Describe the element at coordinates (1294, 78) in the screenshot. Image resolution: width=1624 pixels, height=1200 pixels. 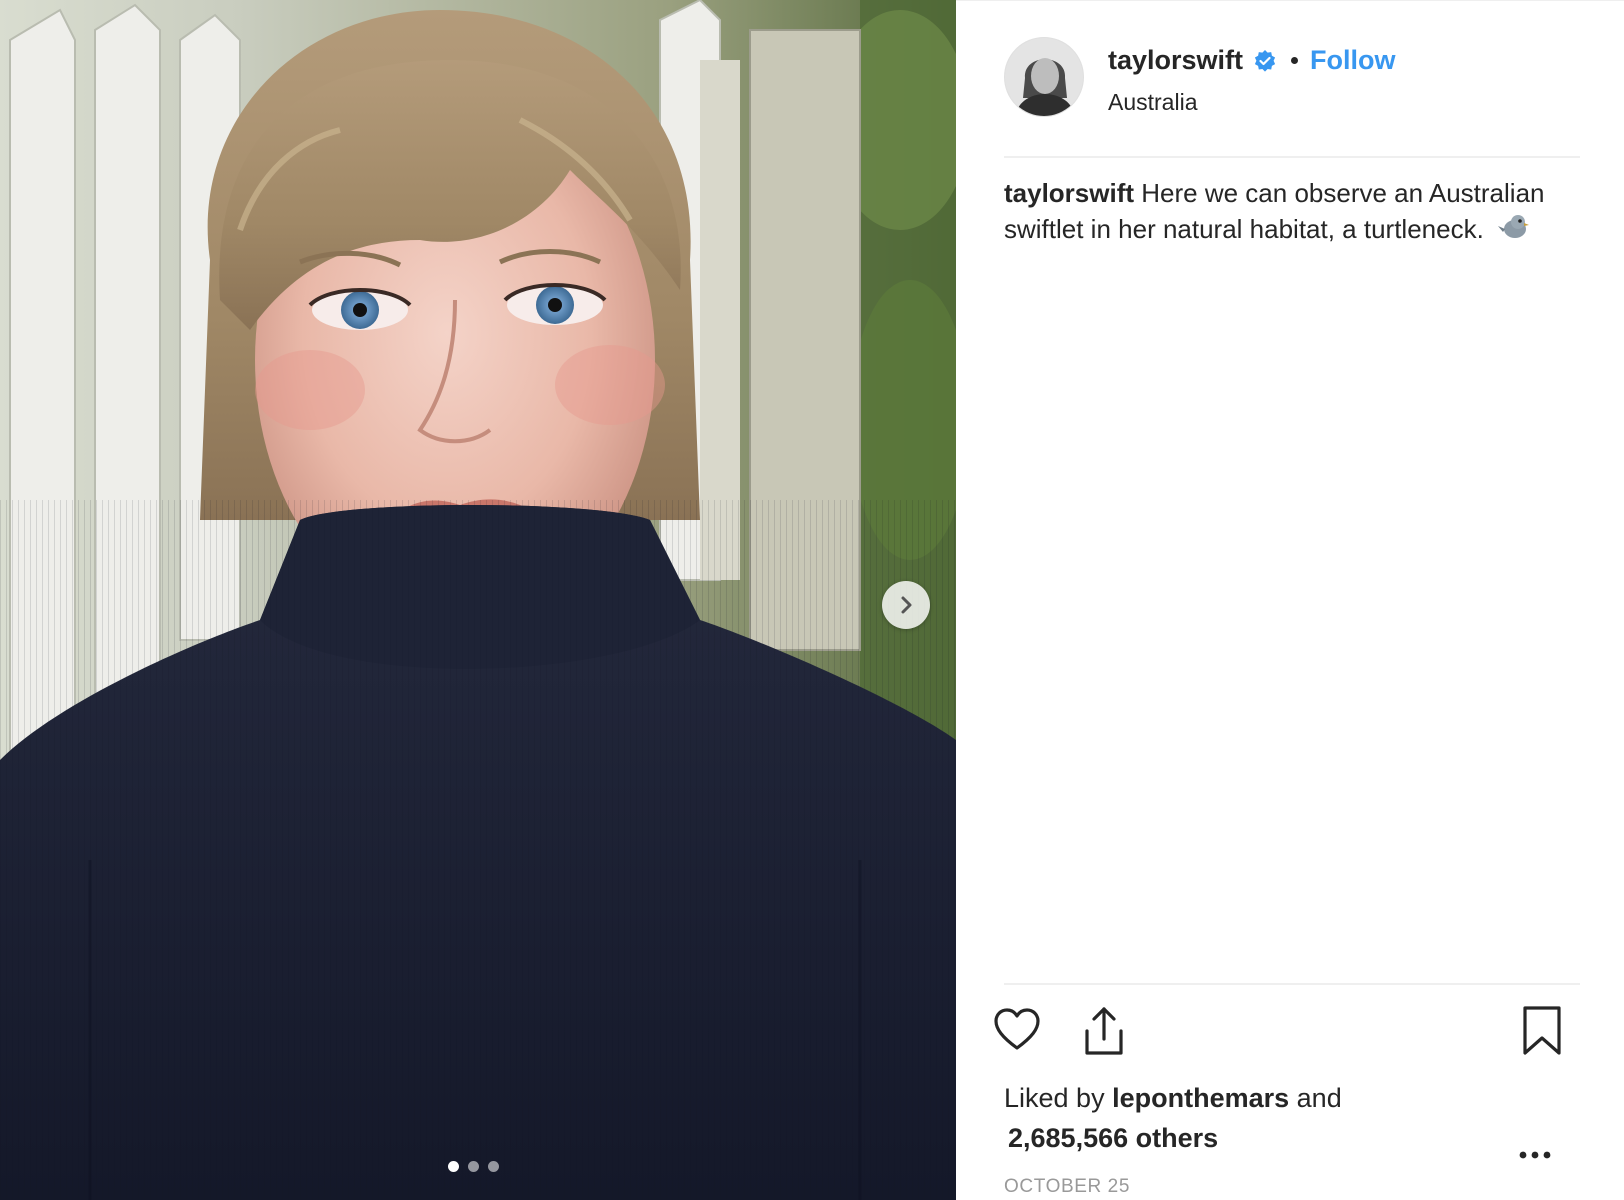
I see `post-header: taylorswift Follow Australia` at that location.